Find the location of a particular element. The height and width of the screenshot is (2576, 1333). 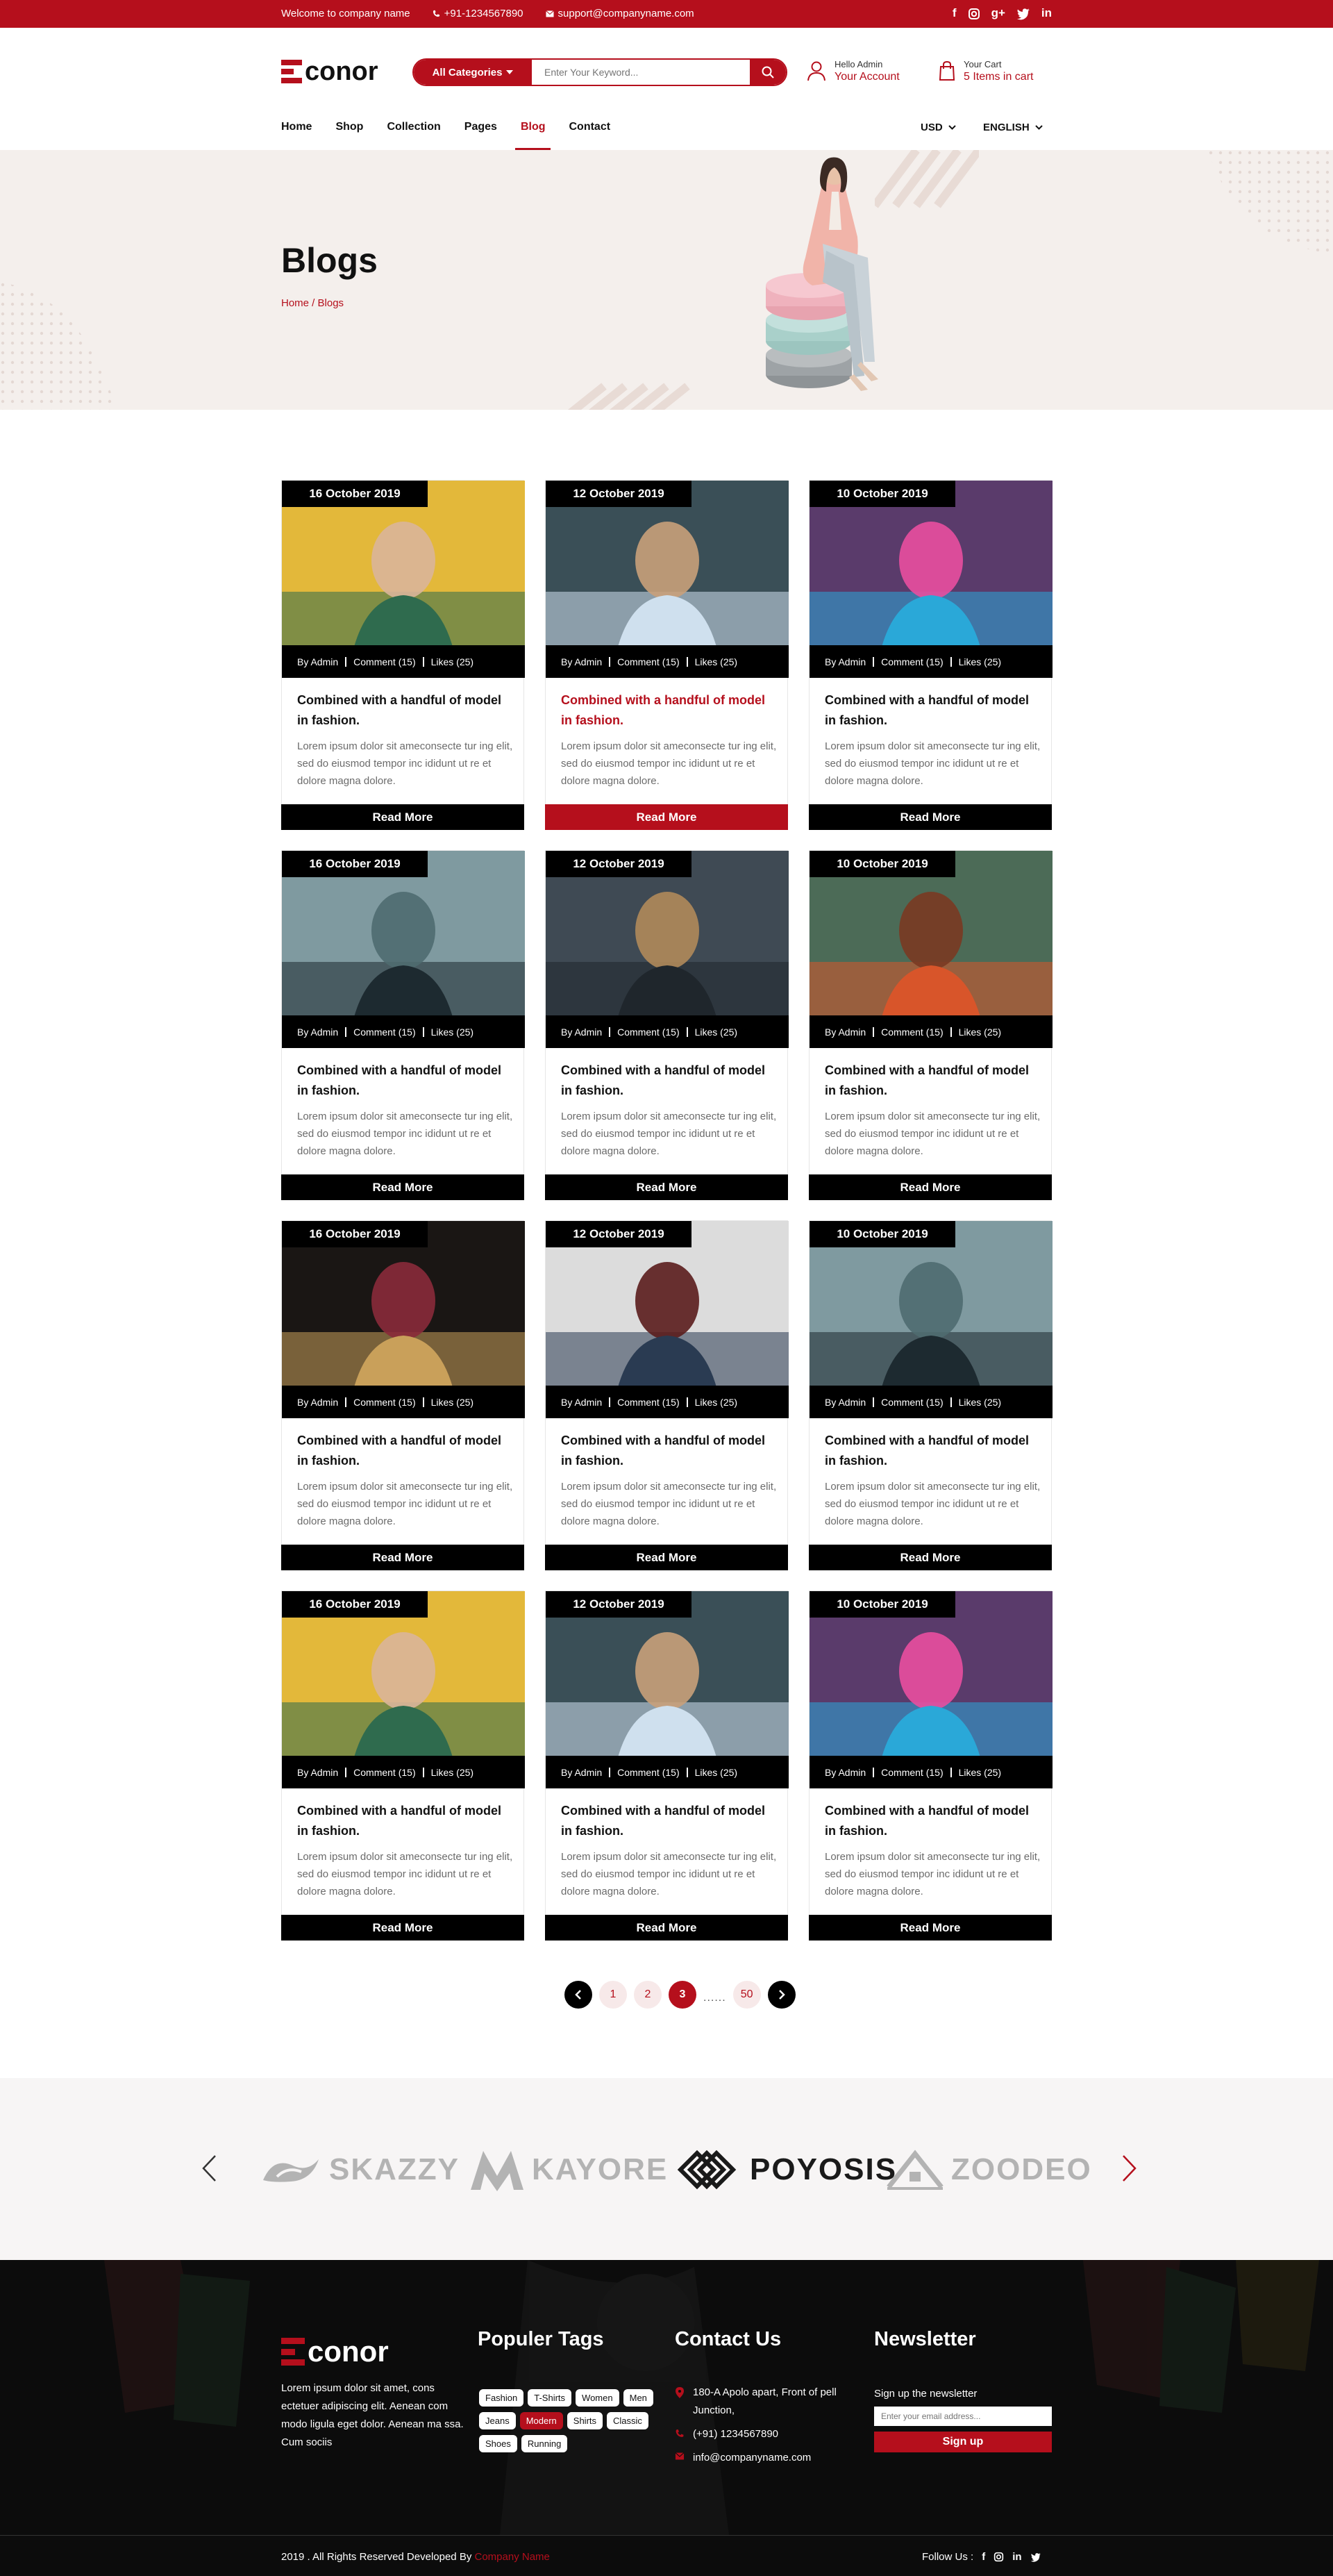

search-button is located at coordinates (768, 72).